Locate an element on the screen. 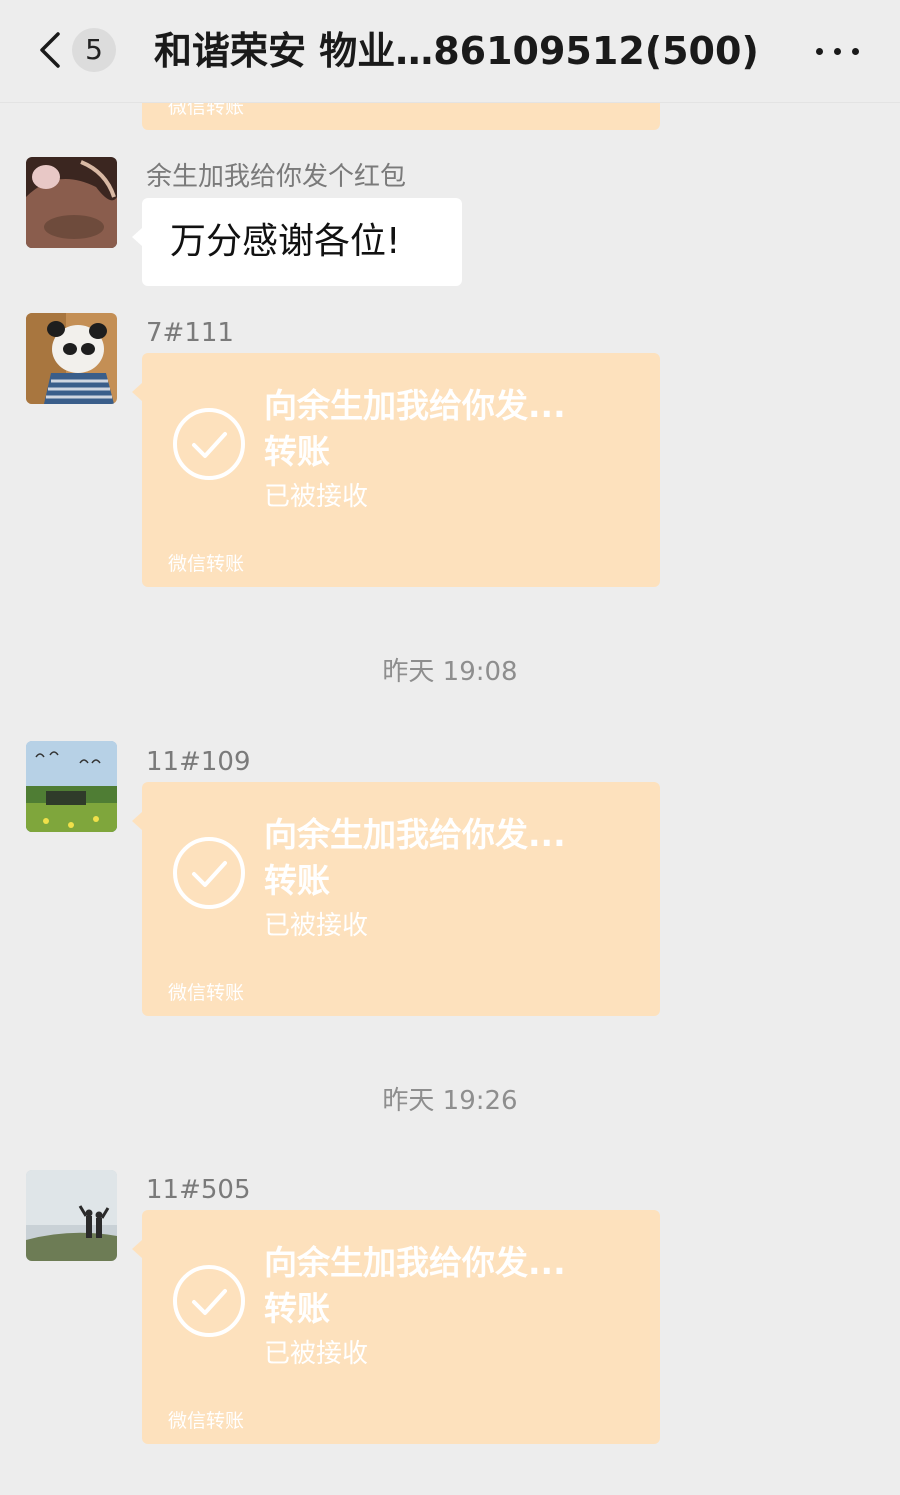 The width and height of the screenshot is (900, 1495). chevron-left-icon is located at coordinates (51, 50).